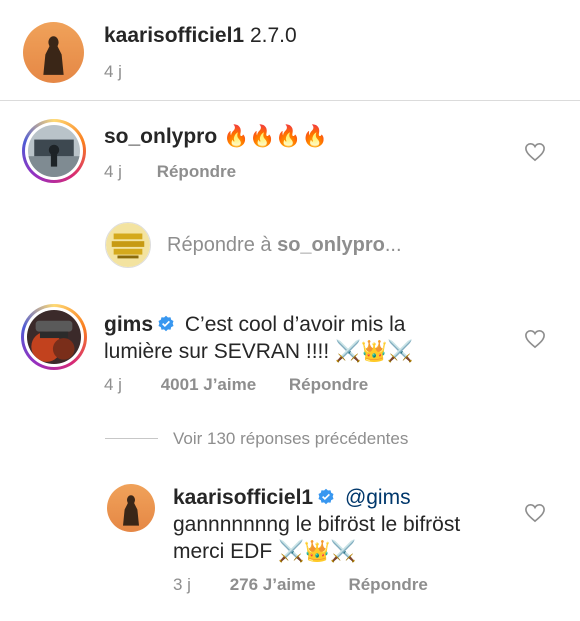 This screenshot has width=580, height=621. I want to click on comment-3-text-line1: C’est cool d’avoir mis la, so click(295, 324).